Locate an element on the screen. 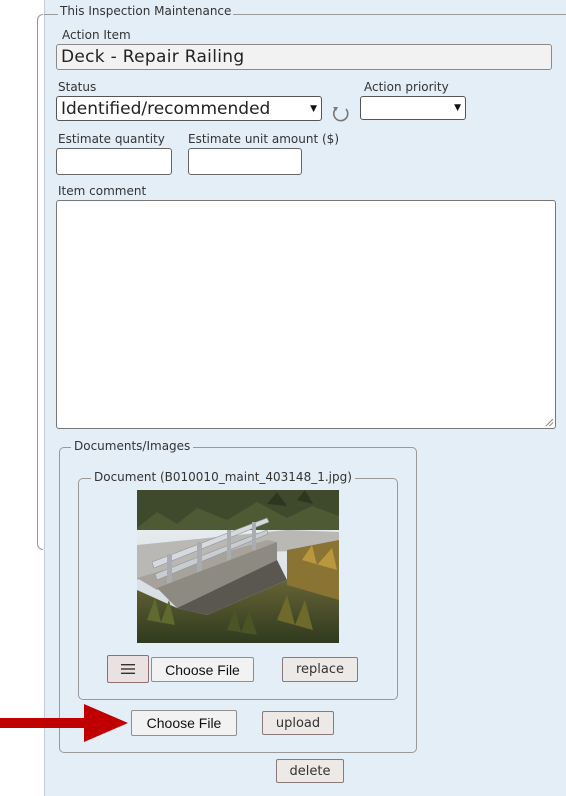  item-comment-label: Item comment is located at coordinates (102, 191).